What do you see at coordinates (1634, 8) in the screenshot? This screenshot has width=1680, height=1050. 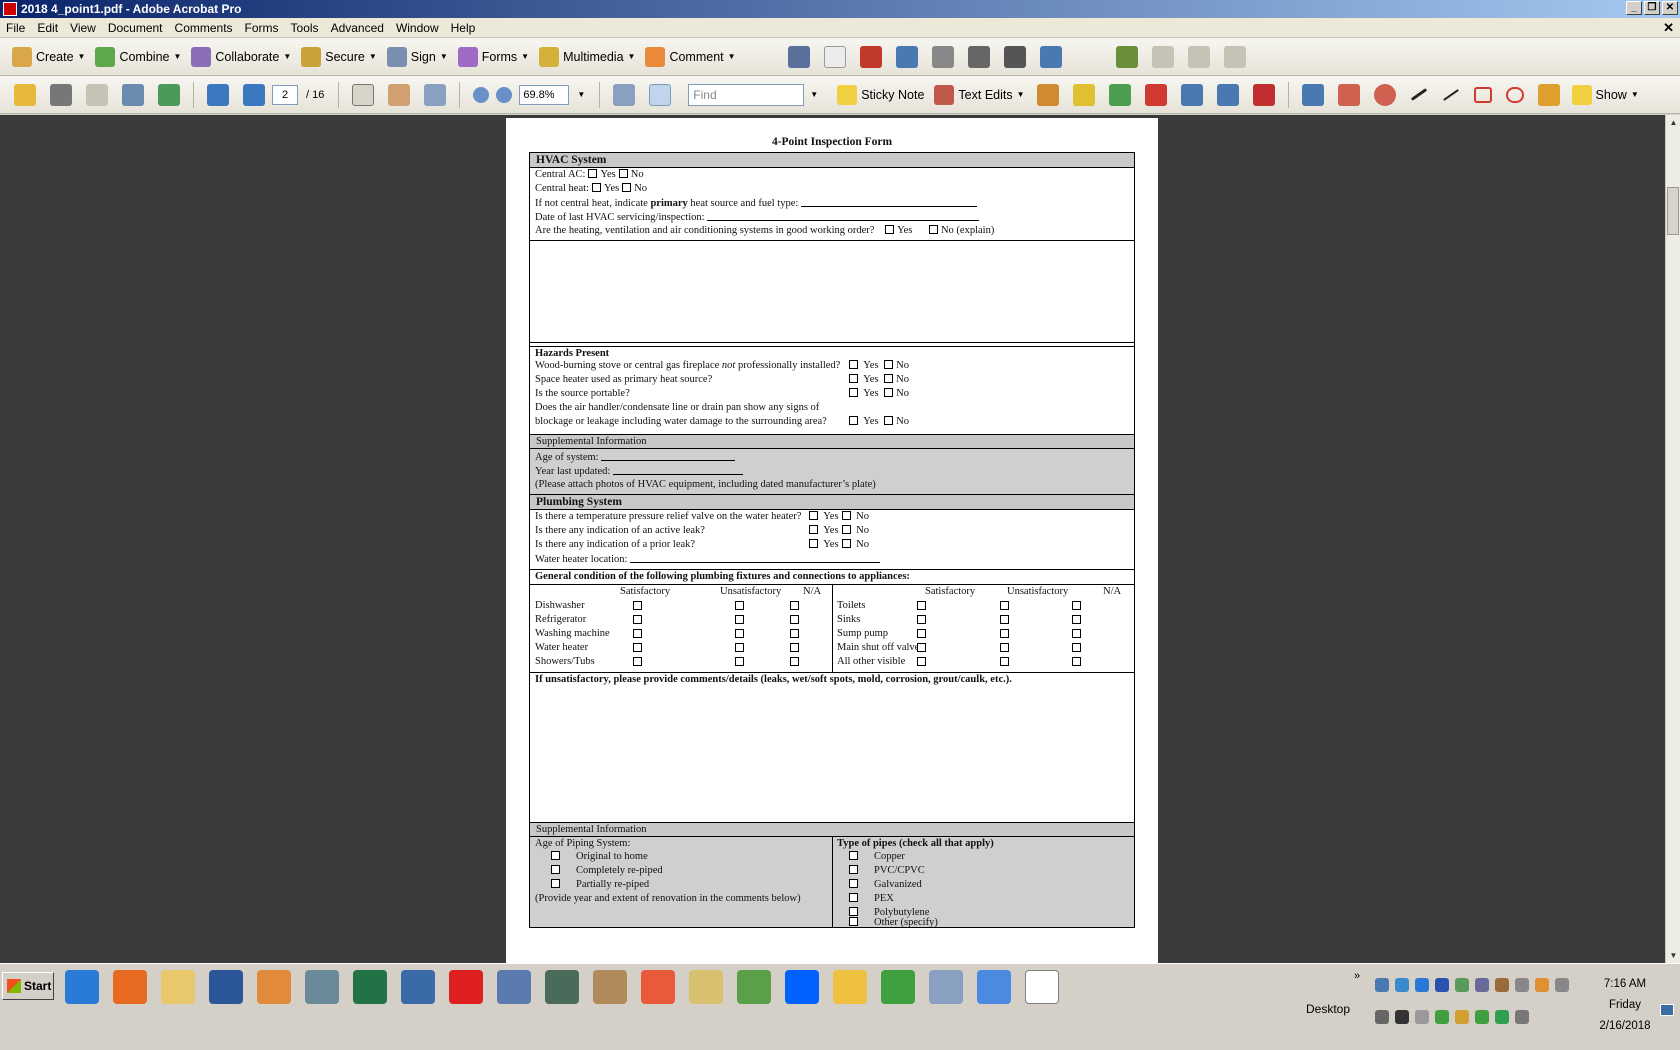 I see `minimize-button: _` at bounding box center [1634, 8].